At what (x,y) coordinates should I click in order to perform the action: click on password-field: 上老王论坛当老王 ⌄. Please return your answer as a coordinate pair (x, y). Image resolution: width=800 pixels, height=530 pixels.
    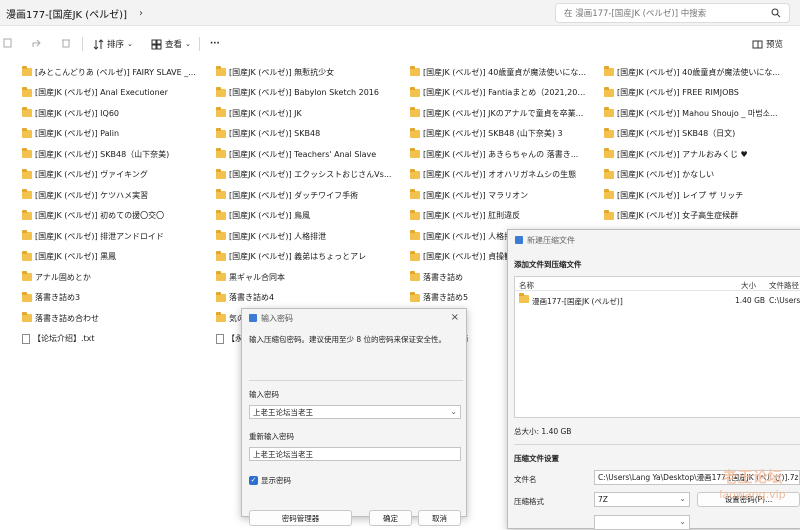
    Looking at the image, I should click on (355, 412).